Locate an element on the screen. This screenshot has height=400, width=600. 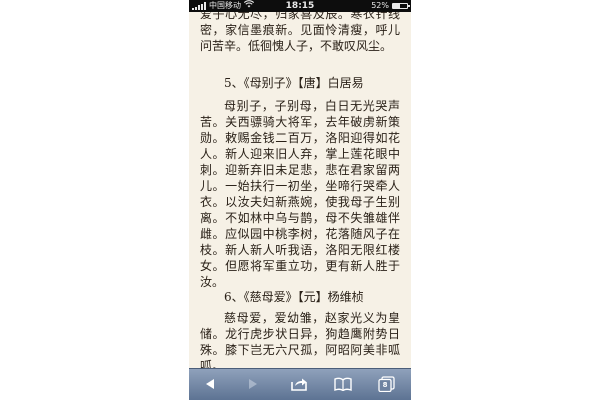
battery-percent: 52% is located at coordinates (380, 5).